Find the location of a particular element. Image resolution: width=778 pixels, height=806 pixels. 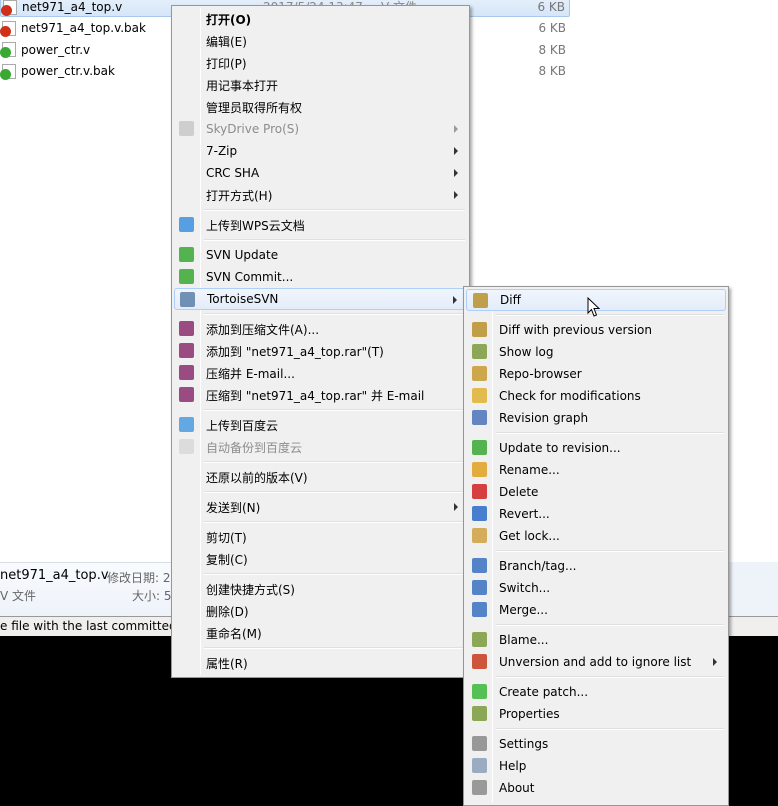

menu-item-label: 上传到百度云 is located at coordinates (242, 425).